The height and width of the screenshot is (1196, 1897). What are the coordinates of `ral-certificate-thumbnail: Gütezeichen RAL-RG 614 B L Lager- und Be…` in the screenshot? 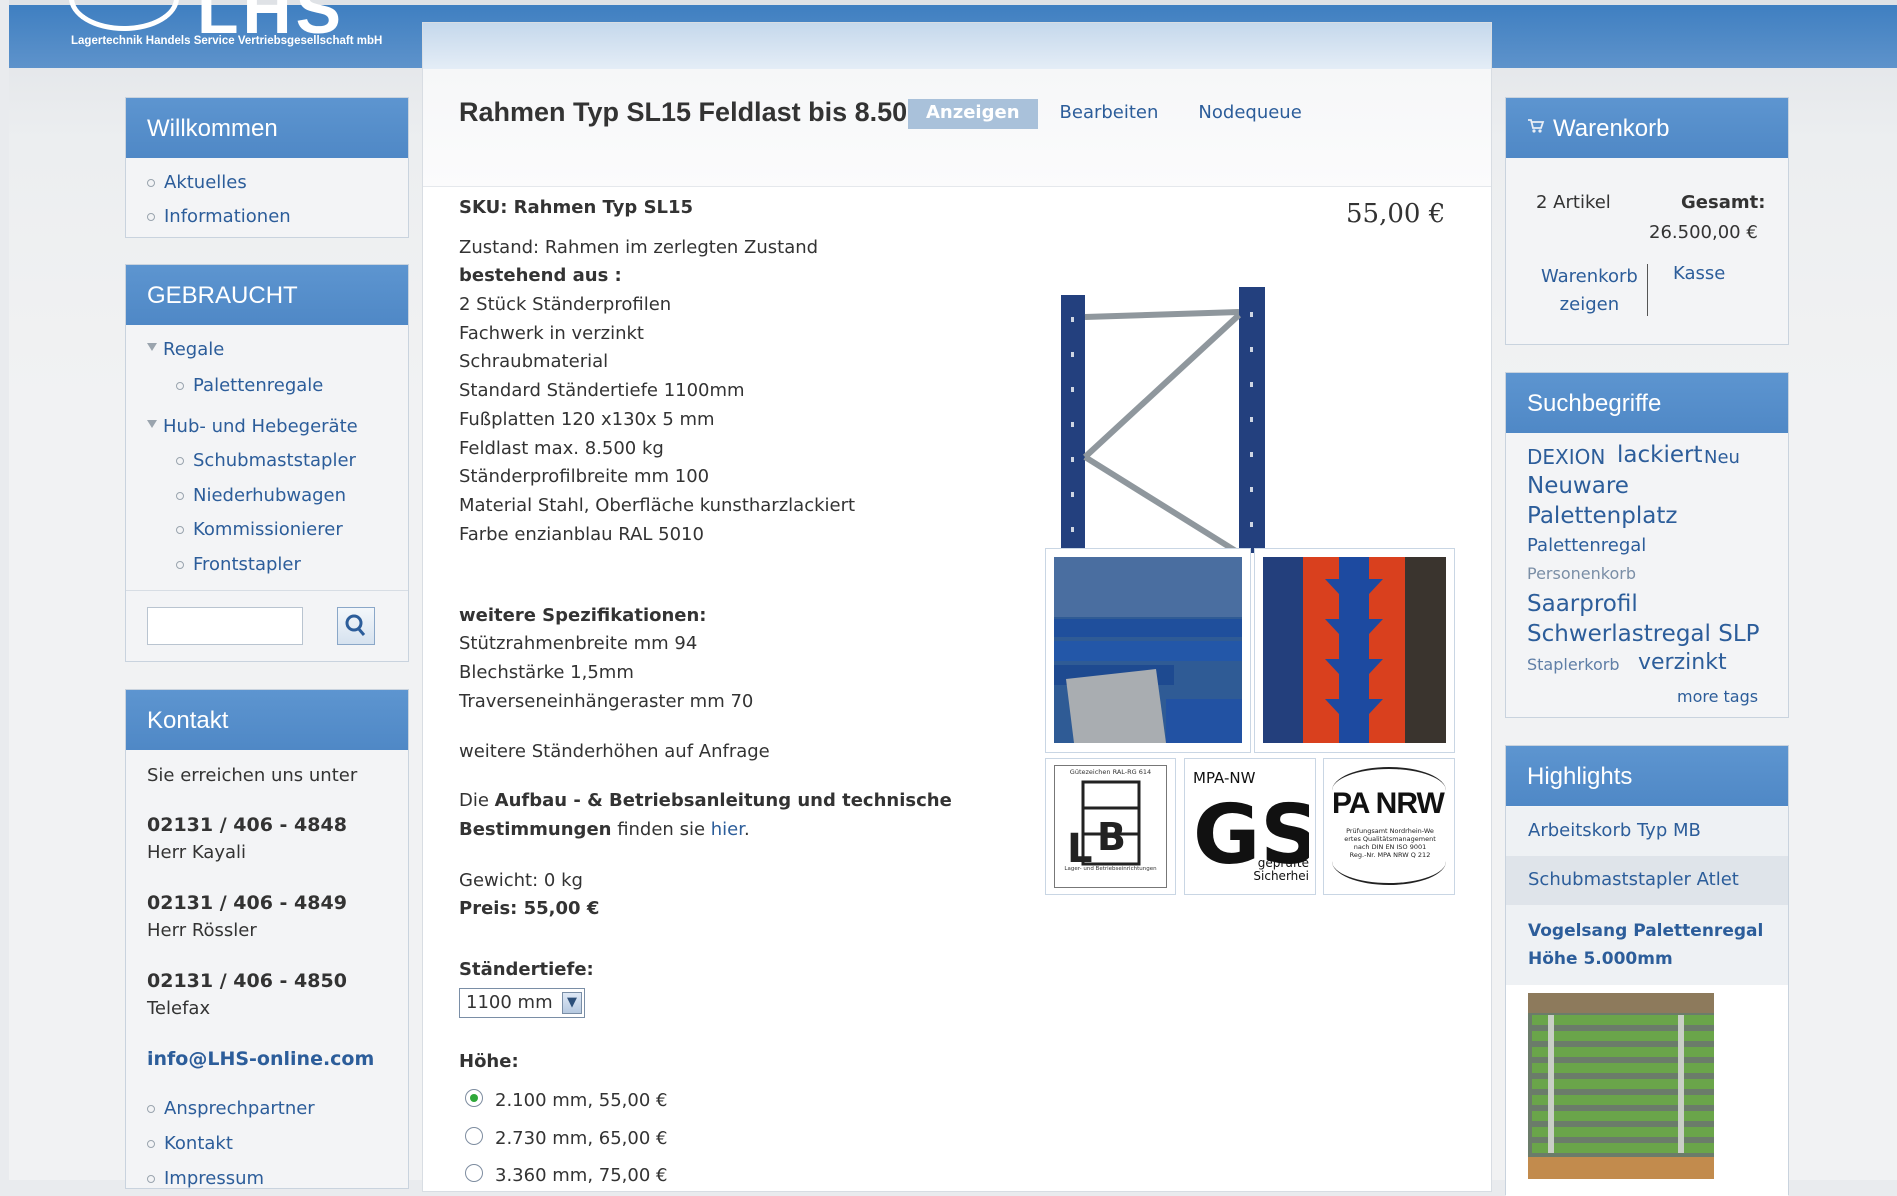 It's located at (1110, 826).